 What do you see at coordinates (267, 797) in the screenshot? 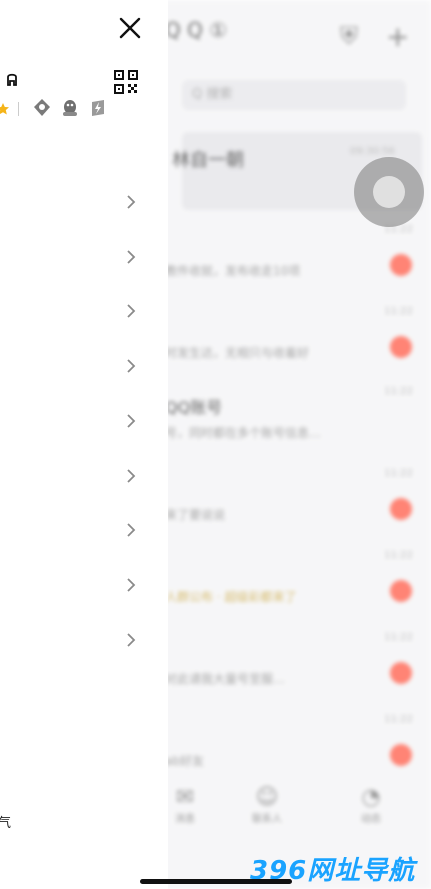
I see `contacts-icon: ☺` at bounding box center [267, 797].